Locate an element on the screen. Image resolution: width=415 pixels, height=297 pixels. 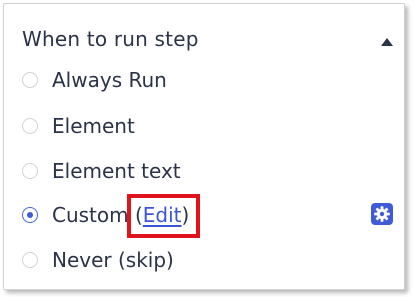
radio-custom is located at coordinates (30, 215).